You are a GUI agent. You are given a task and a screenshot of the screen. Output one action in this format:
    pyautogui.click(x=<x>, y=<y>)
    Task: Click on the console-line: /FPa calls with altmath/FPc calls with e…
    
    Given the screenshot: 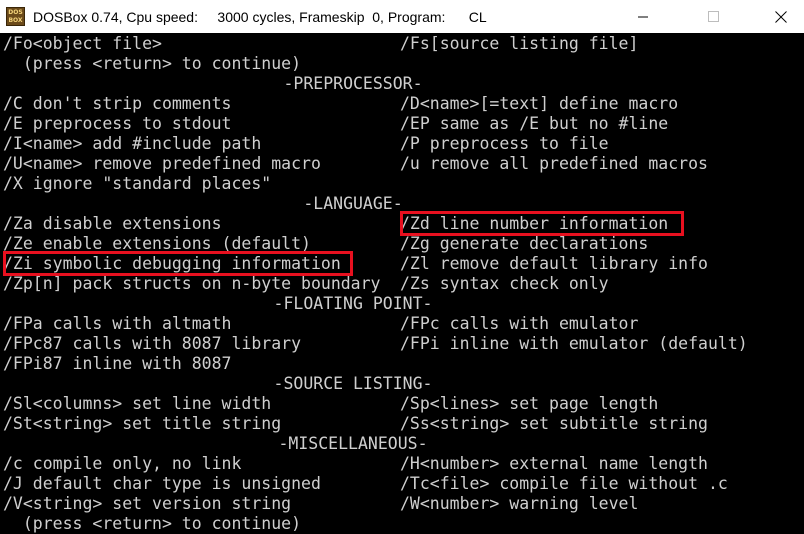 What is the action you would take?
    pyautogui.click(x=403, y=324)
    